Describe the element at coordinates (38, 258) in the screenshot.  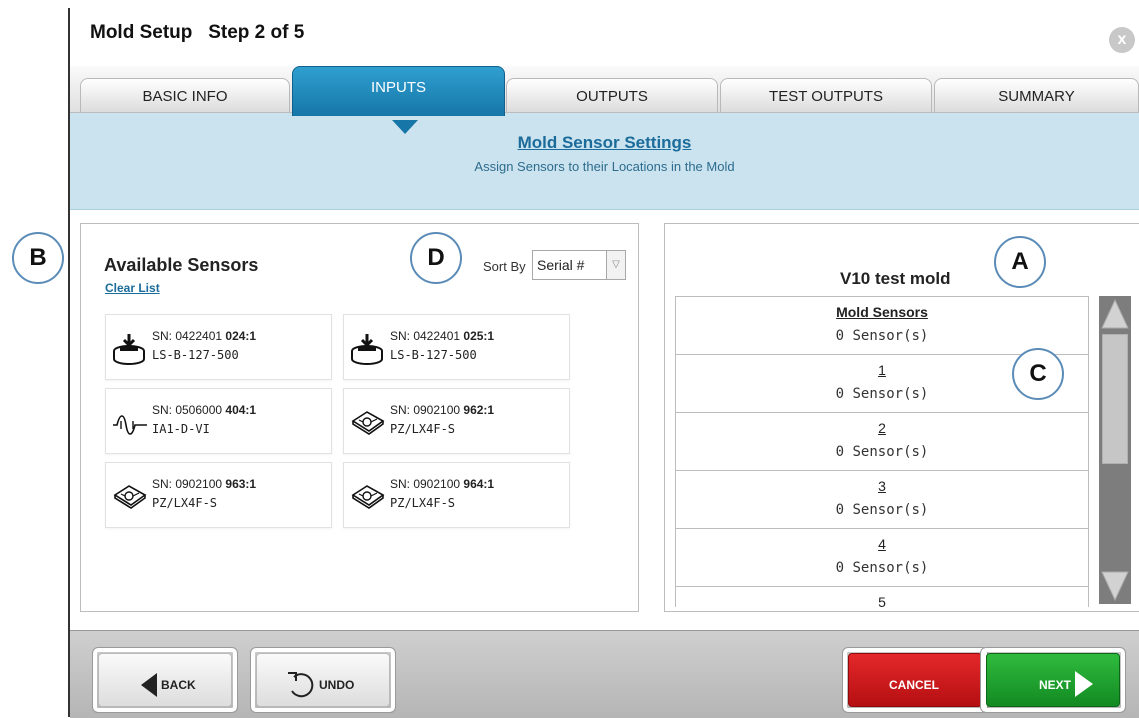
I see `callout-b: B` at that location.